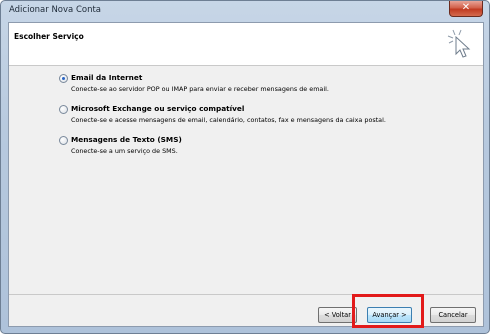 Image resolution: width=490 pixels, height=334 pixels. What do you see at coordinates (63, 109) in the screenshot?
I see `radio-exchange` at bounding box center [63, 109].